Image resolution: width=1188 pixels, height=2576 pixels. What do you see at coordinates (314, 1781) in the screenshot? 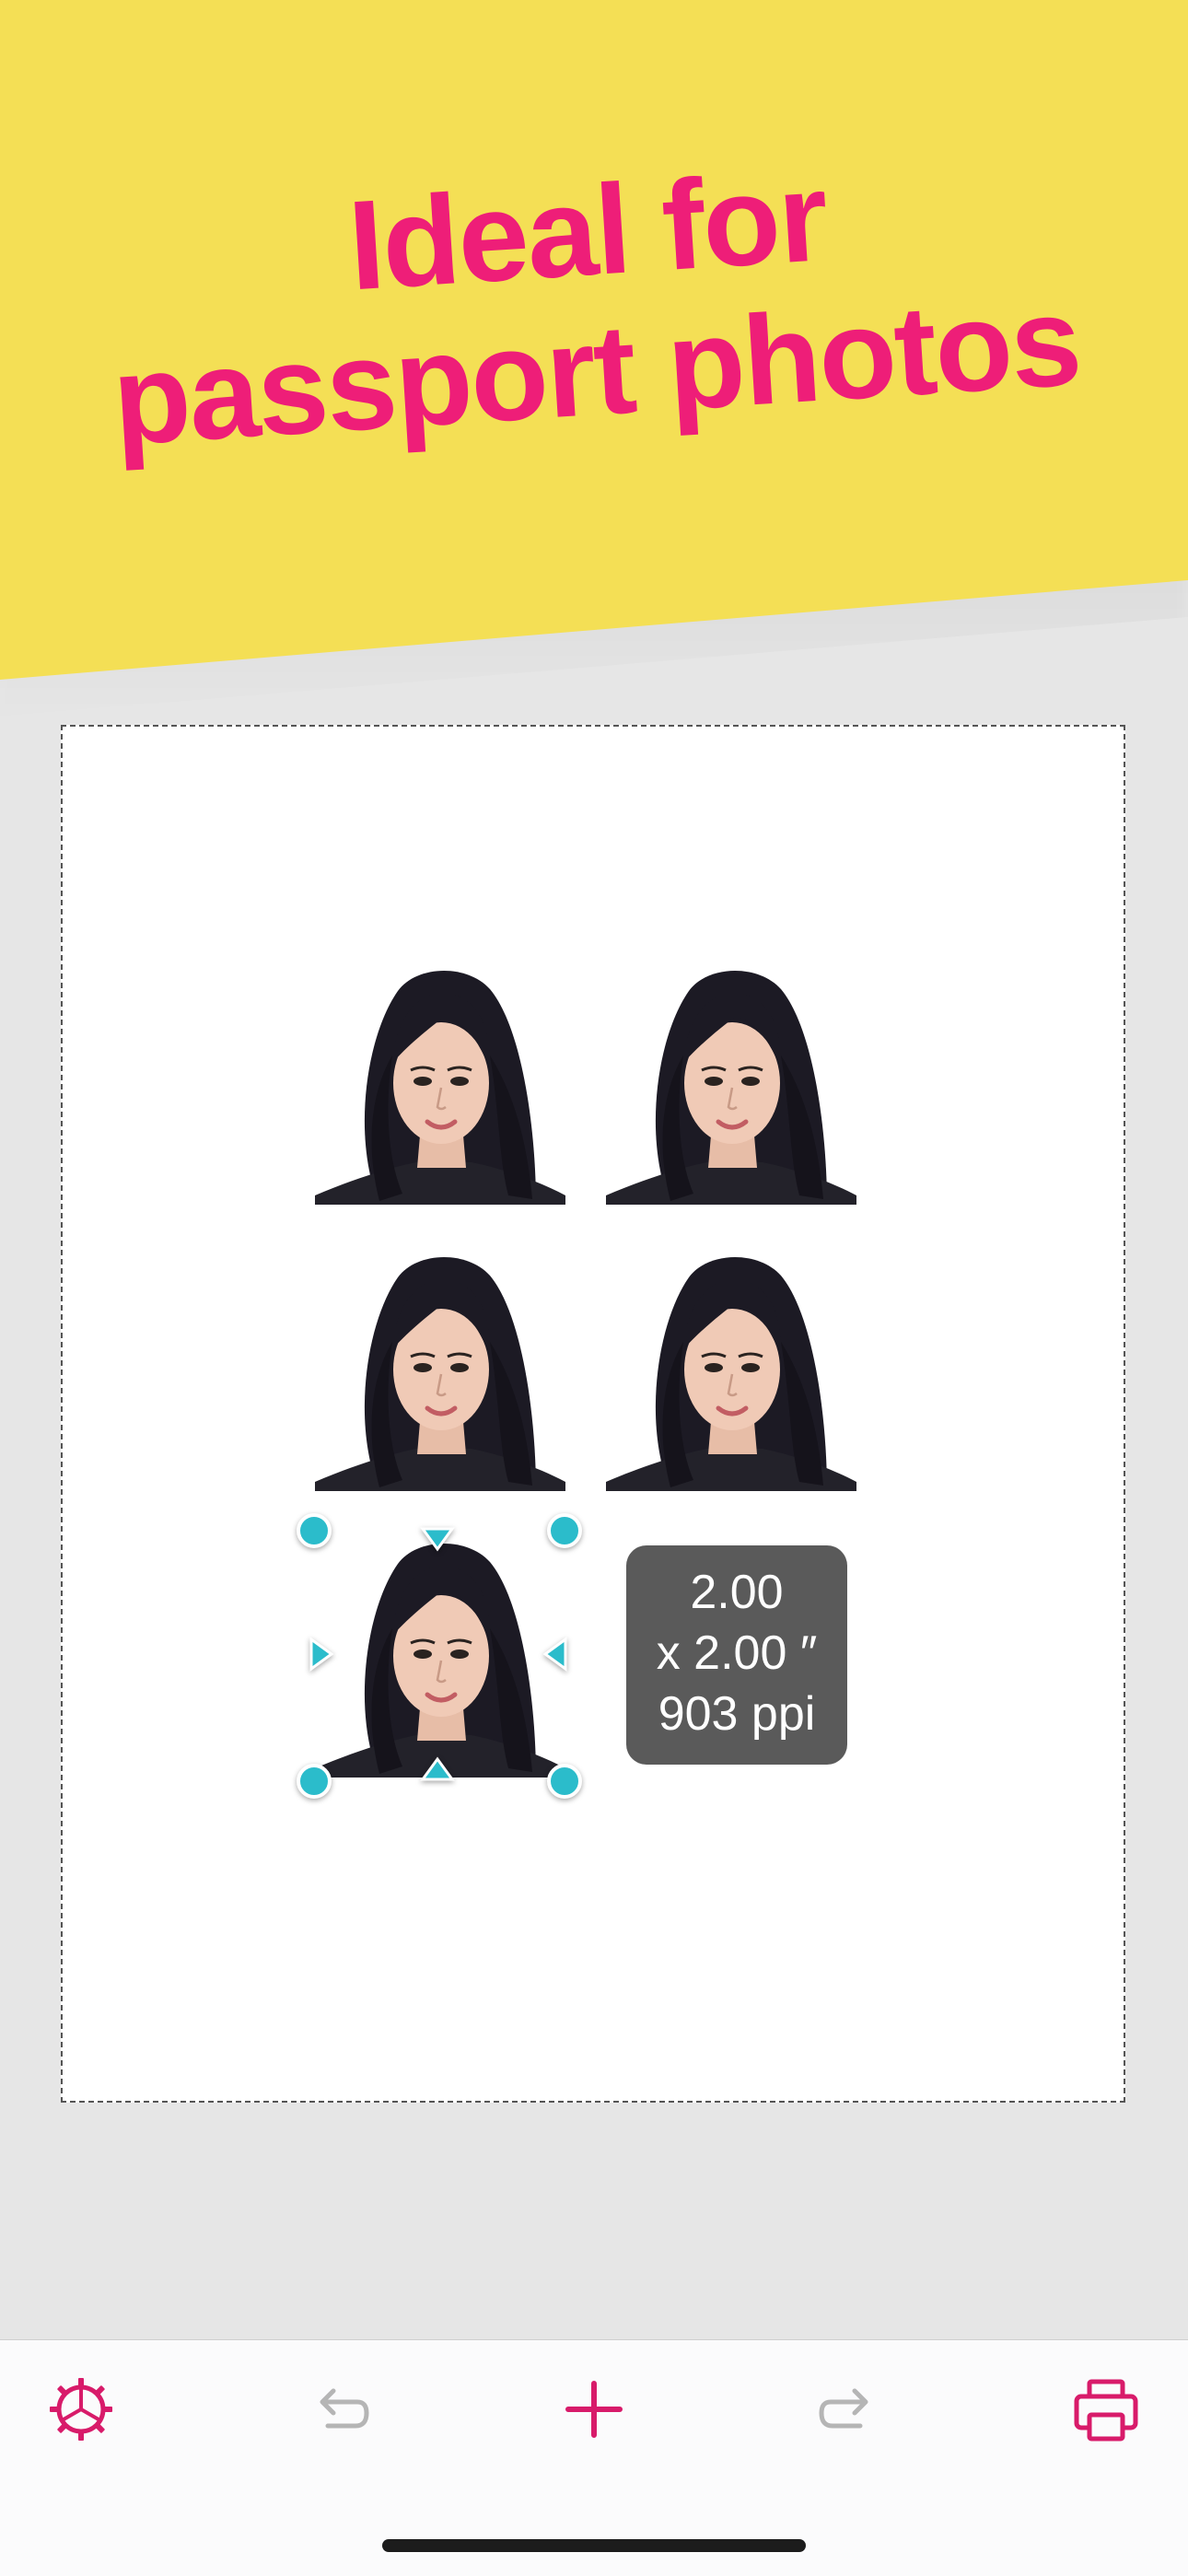
I see `resize-handle-bottom-left` at bounding box center [314, 1781].